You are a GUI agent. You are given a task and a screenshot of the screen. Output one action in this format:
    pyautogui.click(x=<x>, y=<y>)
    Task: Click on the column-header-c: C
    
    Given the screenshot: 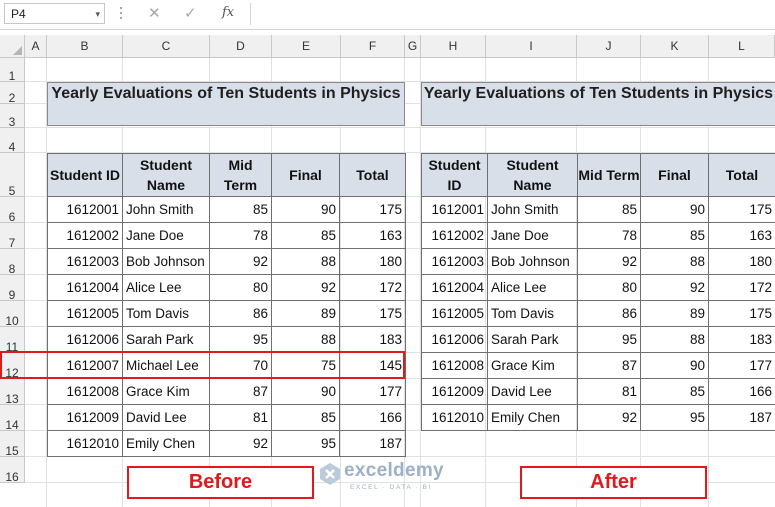 What is the action you would take?
    pyautogui.click(x=166, y=46)
    